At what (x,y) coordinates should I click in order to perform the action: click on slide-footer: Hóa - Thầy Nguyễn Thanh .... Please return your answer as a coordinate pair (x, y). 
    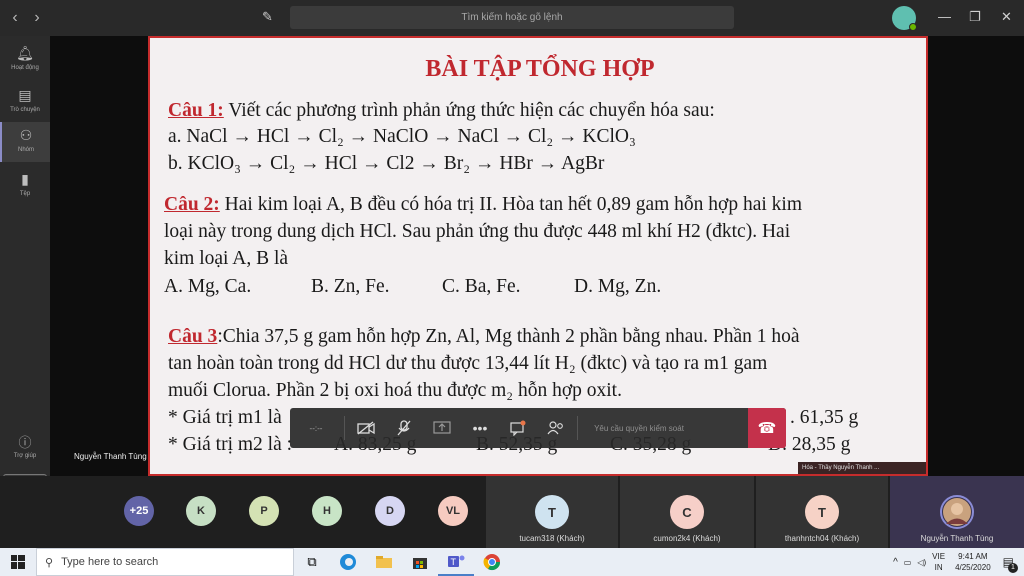
    Looking at the image, I should click on (862, 468).